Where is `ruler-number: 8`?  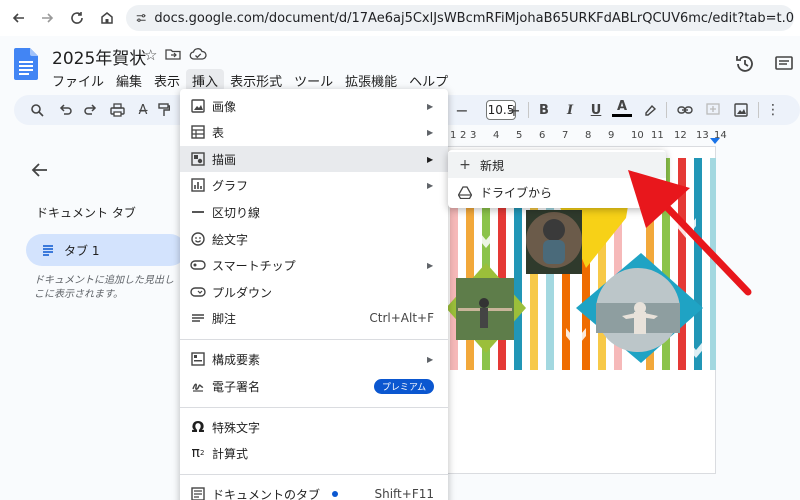
ruler-number: 8 is located at coordinates (588, 135).